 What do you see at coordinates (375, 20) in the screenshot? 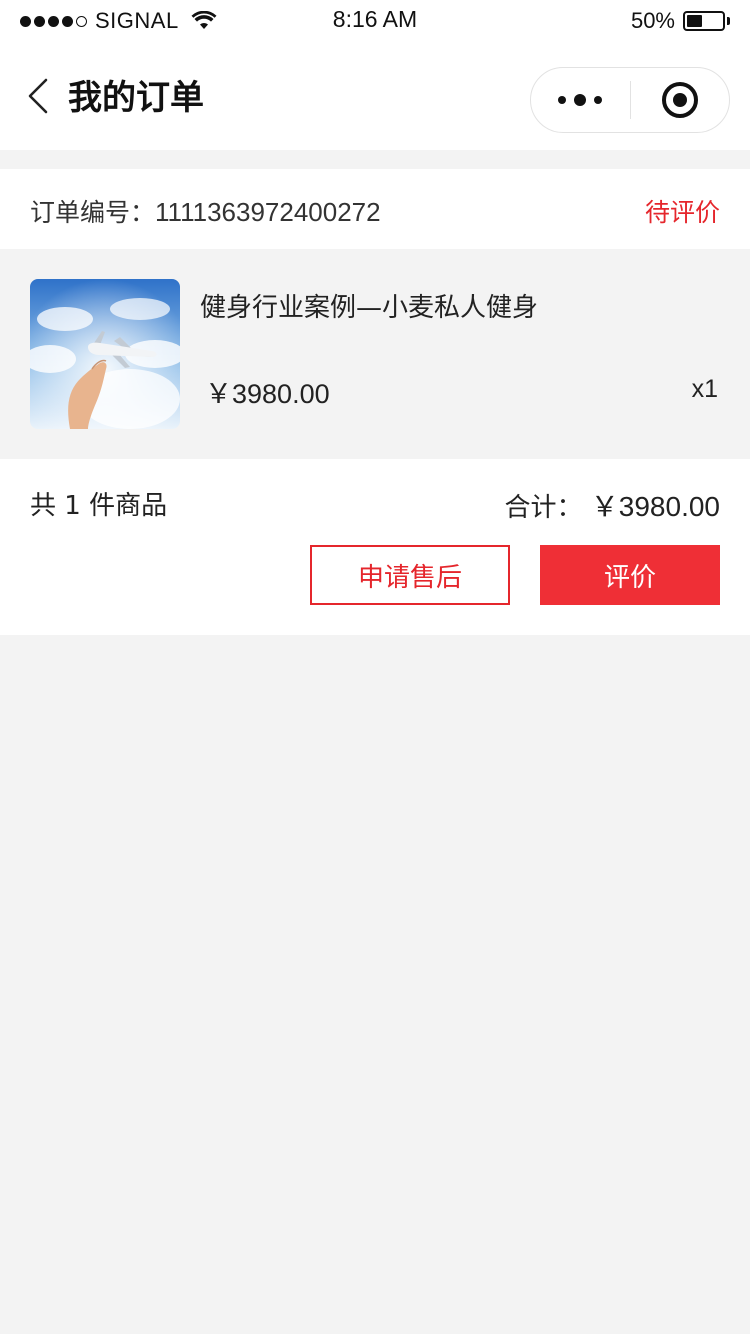
I see `status-bar: SIGNAL 8:16 AM 50%` at bounding box center [375, 20].